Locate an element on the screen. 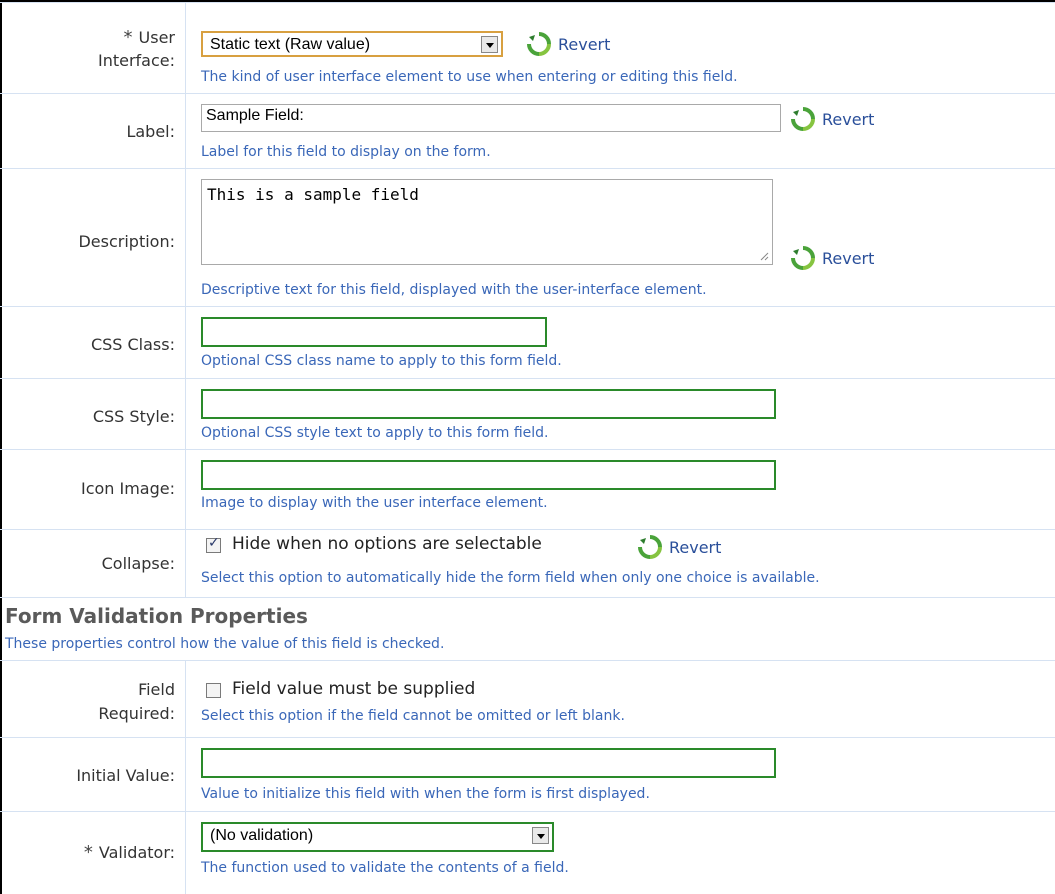 The height and width of the screenshot is (894, 1055). description-label: Description: is located at coordinates (126, 241).